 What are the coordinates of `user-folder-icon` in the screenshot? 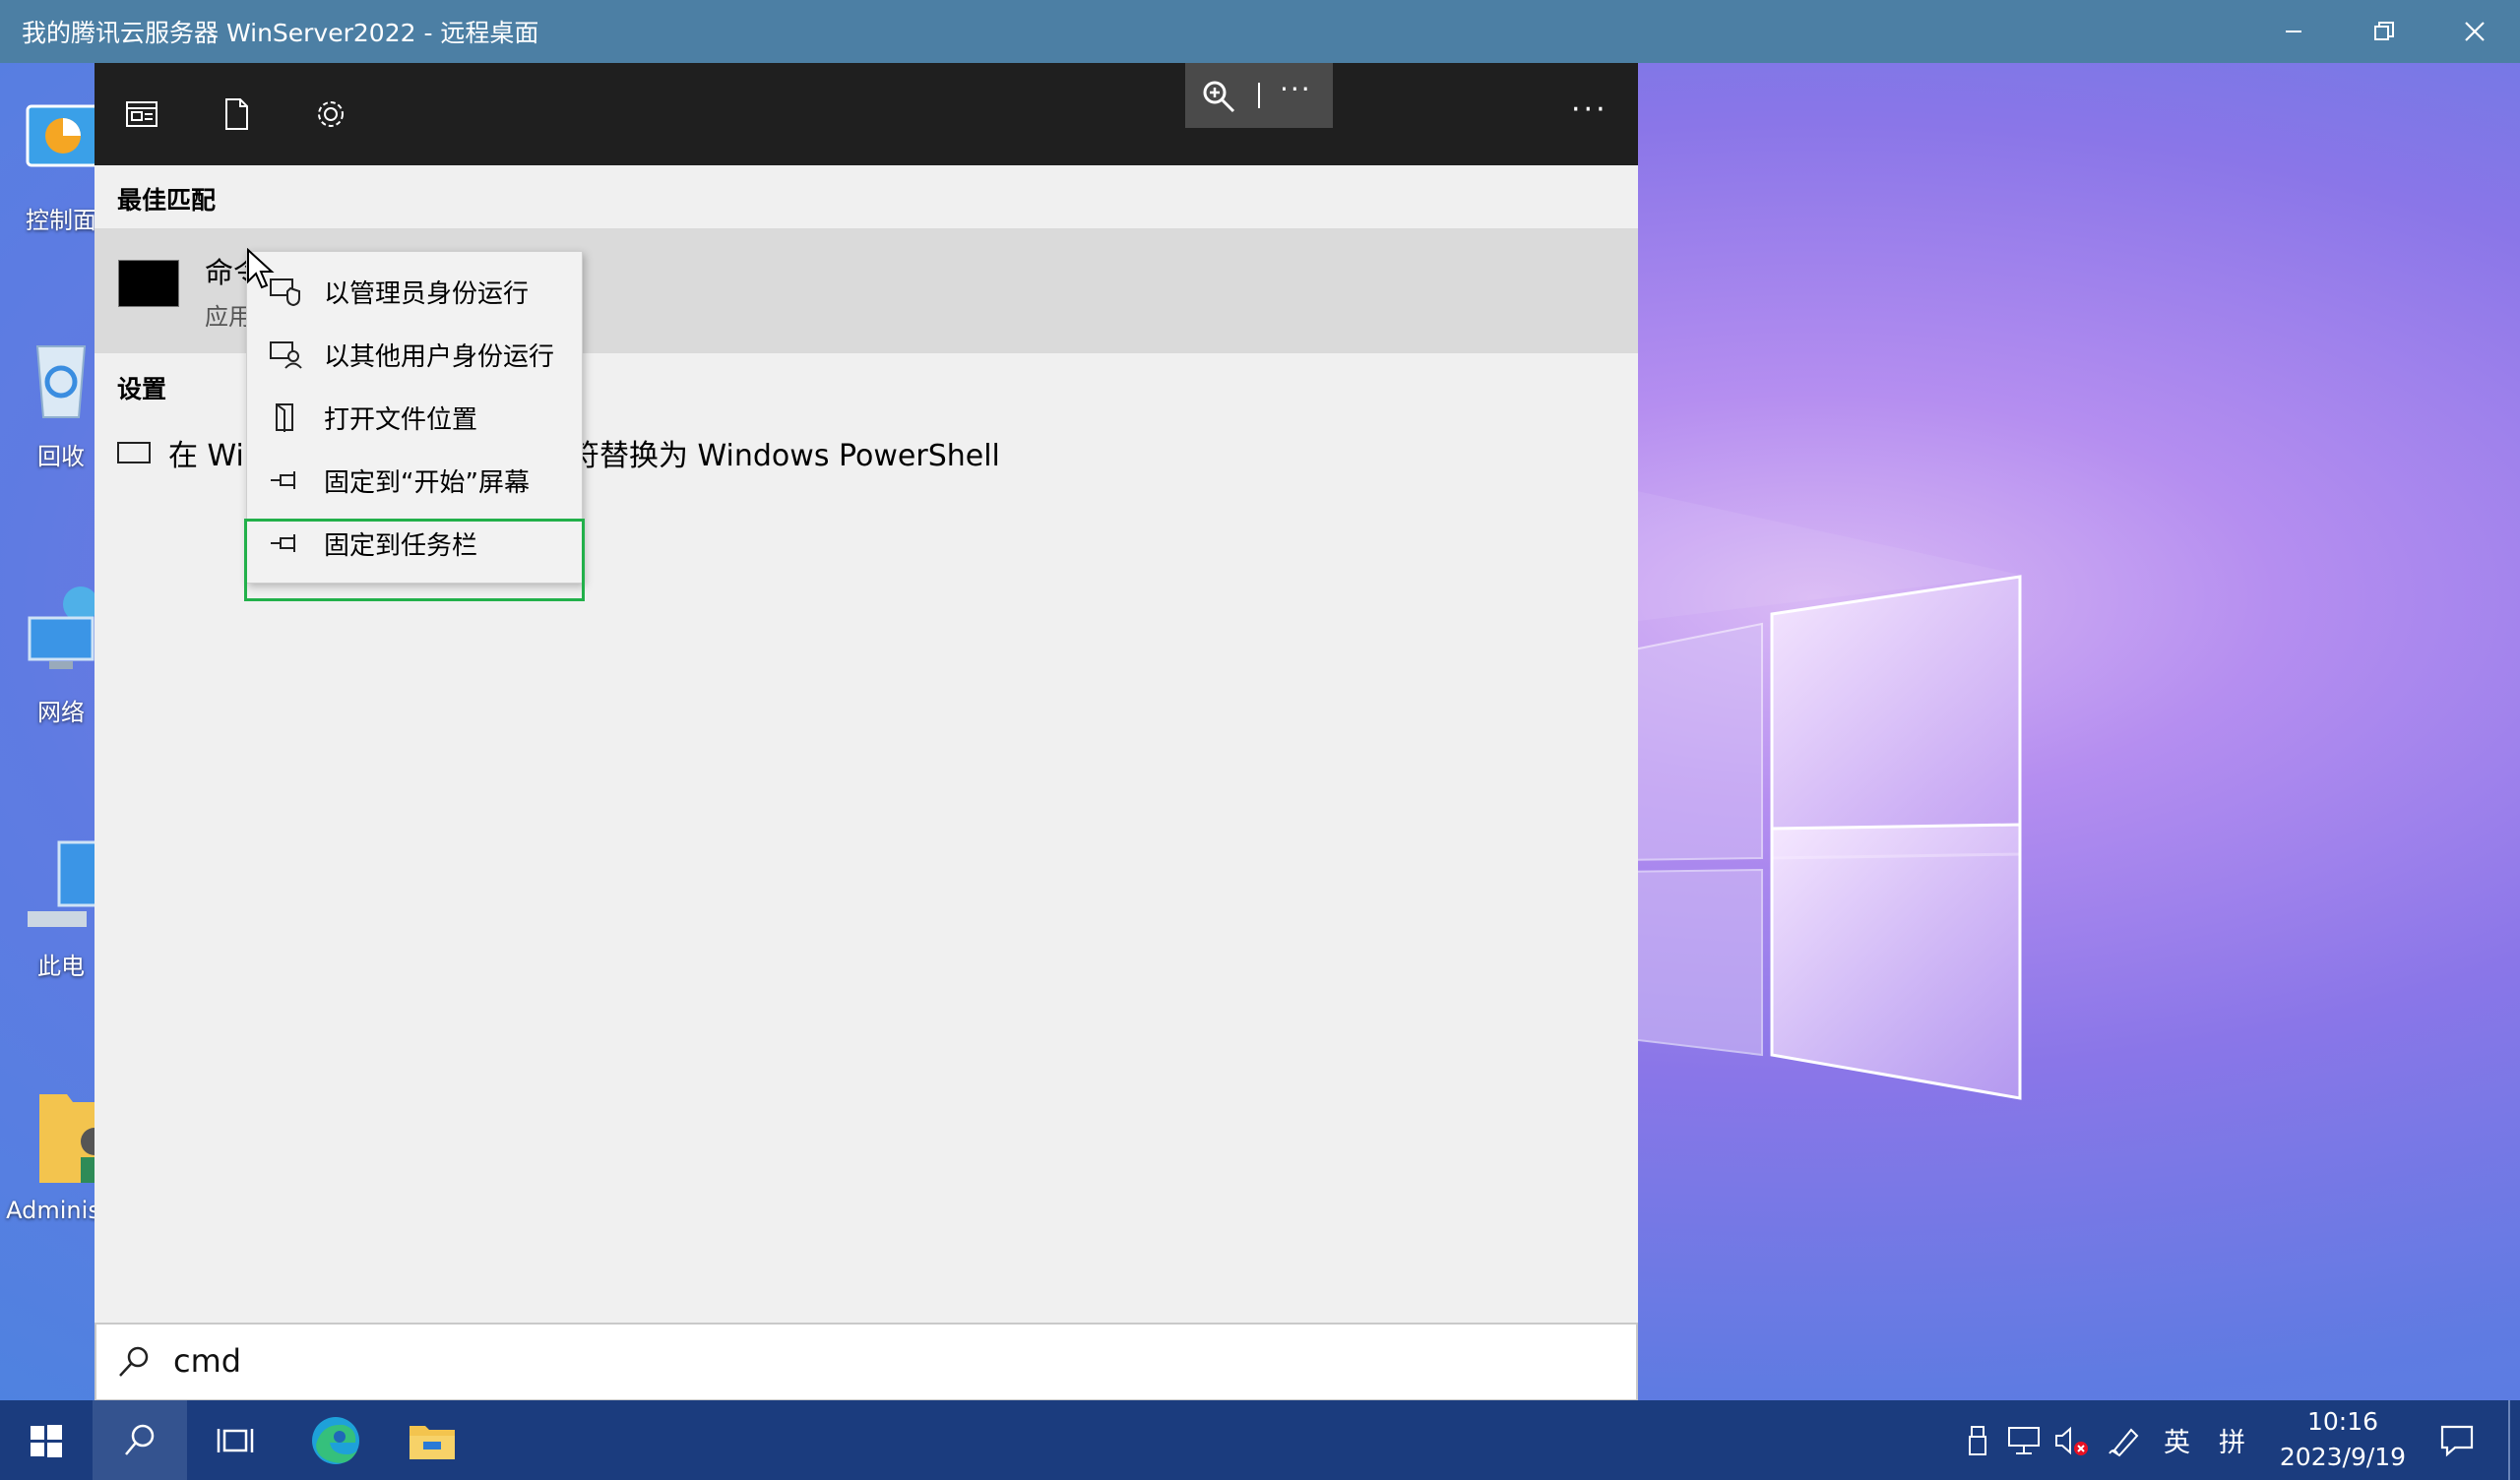 It's located at (73, 1138).